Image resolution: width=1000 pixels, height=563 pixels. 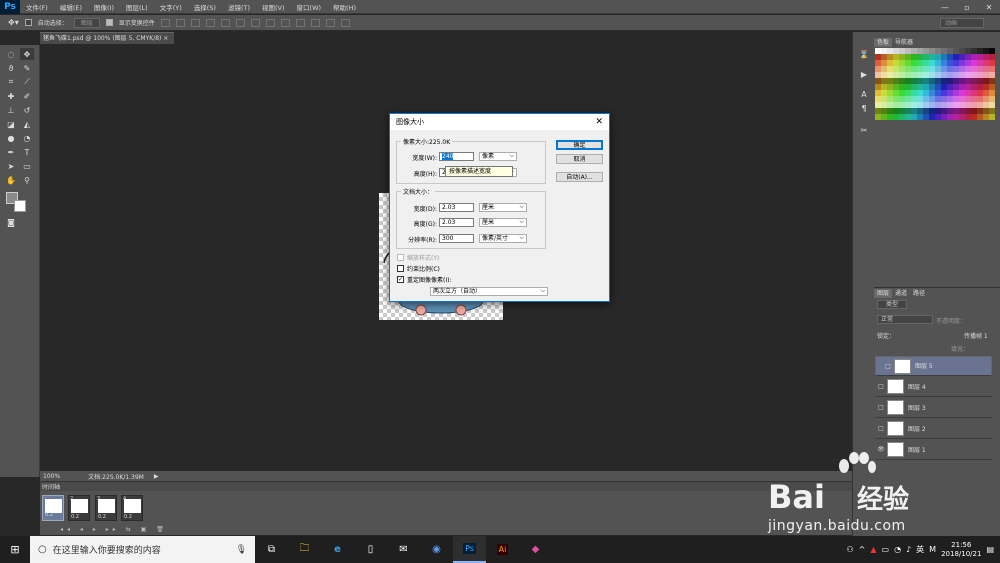 What do you see at coordinates (240, 22) in the screenshot?
I see `align-right-icon` at bounding box center [240, 22].